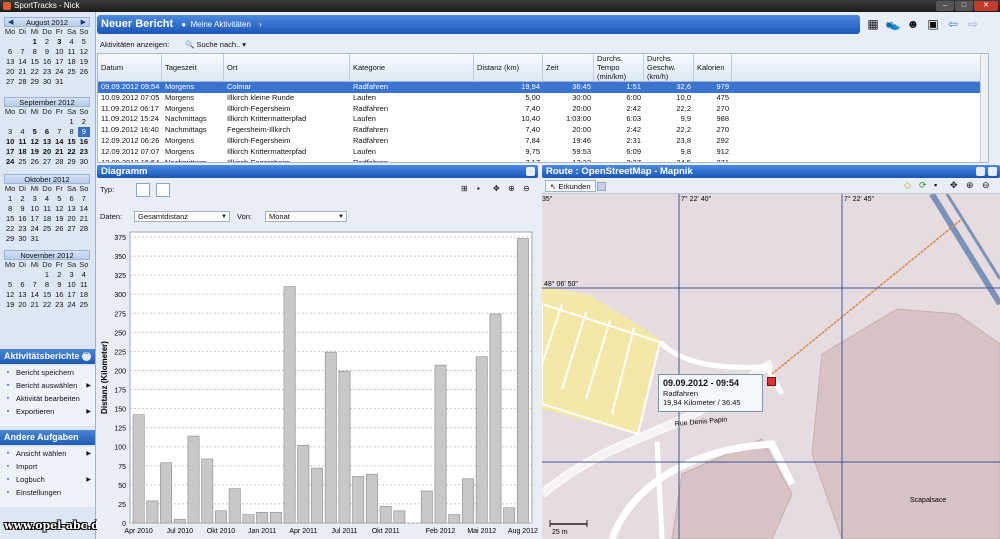 Image resolution: width=1000 pixels, height=539 pixels. Describe the element at coordinates (970, 185) in the screenshot. I see `zoom-in-icon: ⊕` at that location.